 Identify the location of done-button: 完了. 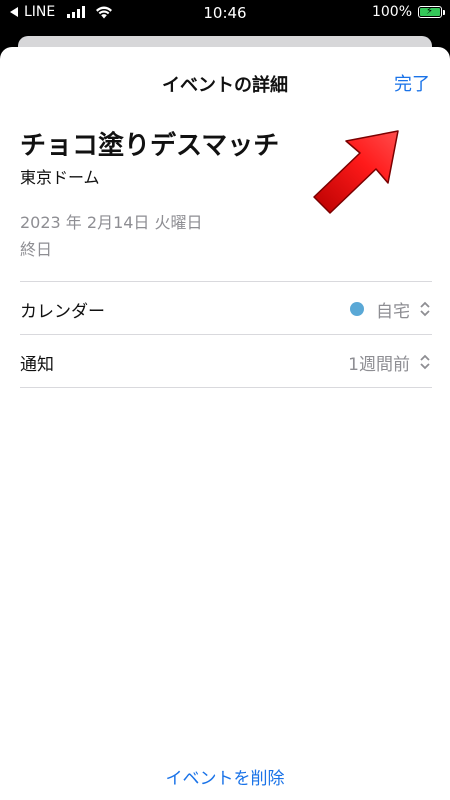
(412, 83).